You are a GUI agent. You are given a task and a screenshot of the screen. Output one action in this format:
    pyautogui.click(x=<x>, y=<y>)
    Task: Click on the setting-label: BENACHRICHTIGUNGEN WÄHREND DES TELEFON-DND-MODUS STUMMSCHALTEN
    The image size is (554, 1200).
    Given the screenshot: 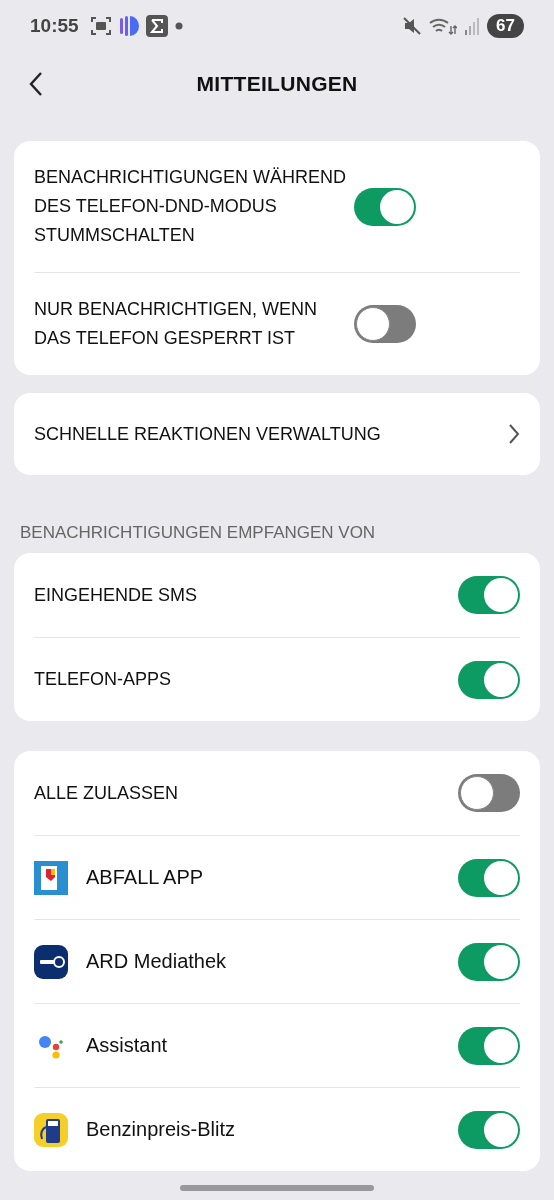 What is the action you would take?
    pyautogui.click(x=190, y=206)
    